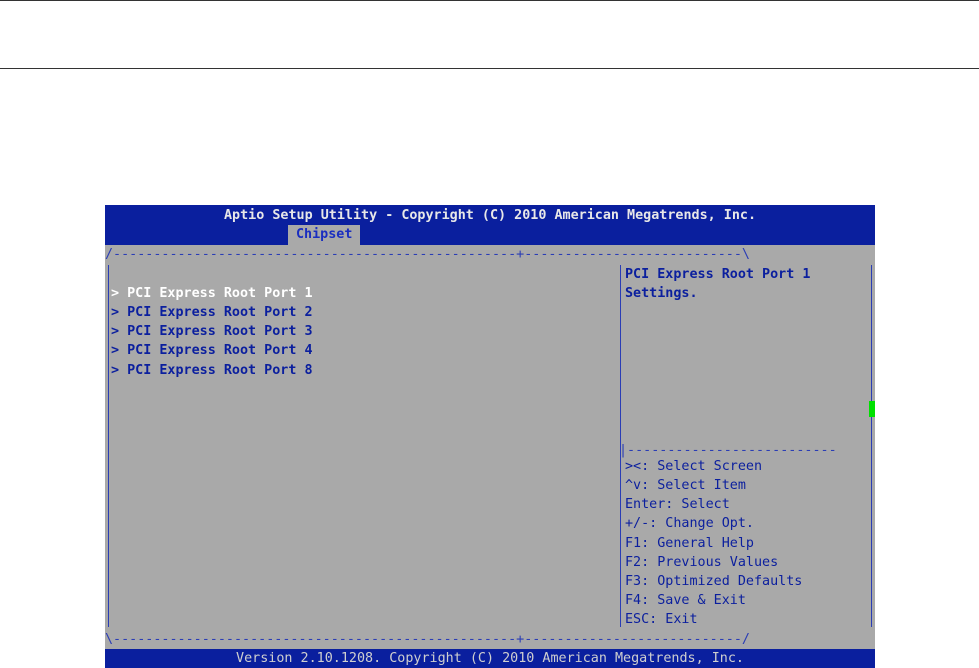  I want to click on menu-item-pci-root-port-2: > PCI Express Root Port 2, so click(212, 312).